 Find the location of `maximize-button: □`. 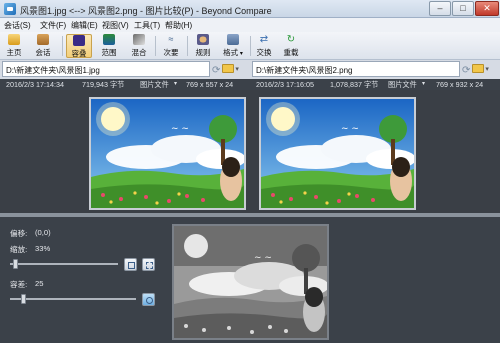

maximize-button: □ is located at coordinates (463, 8).